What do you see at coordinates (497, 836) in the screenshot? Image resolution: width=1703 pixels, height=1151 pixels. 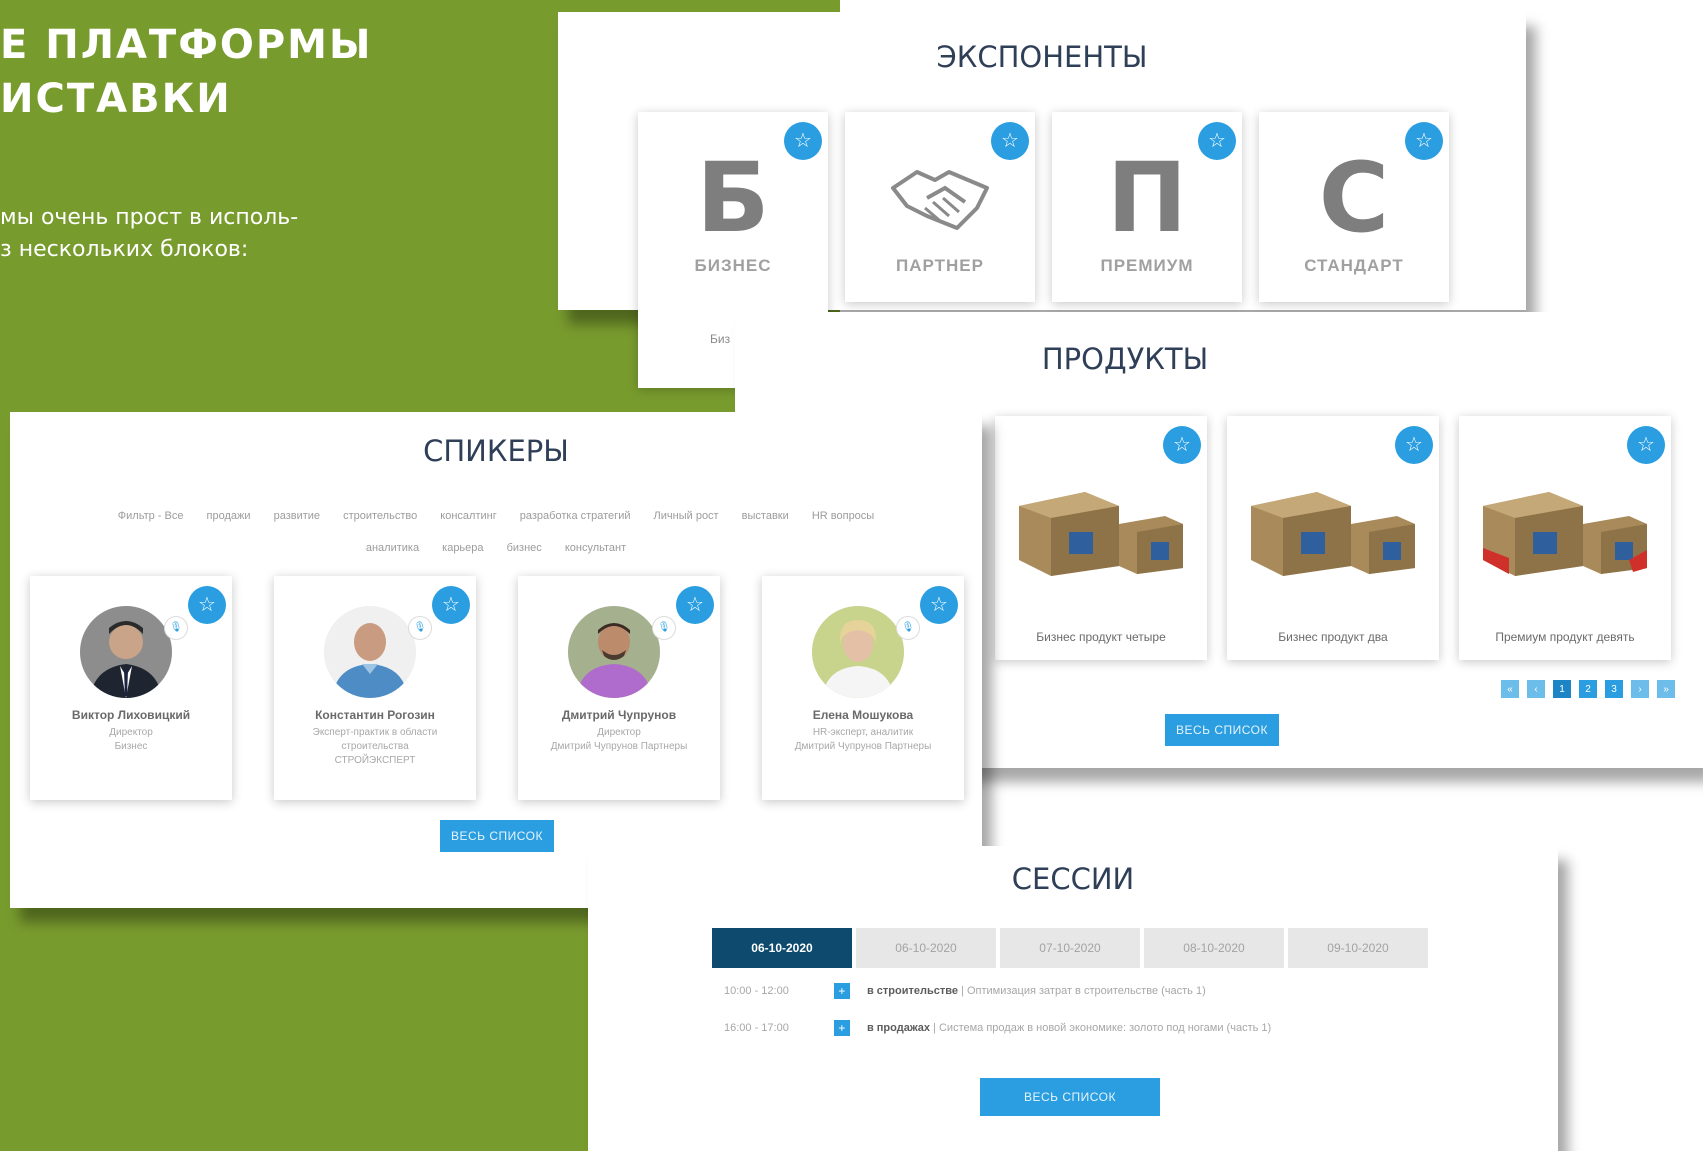 I see `speakers-all-button: ВЕСЬ СПИСОК` at bounding box center [497, 836].